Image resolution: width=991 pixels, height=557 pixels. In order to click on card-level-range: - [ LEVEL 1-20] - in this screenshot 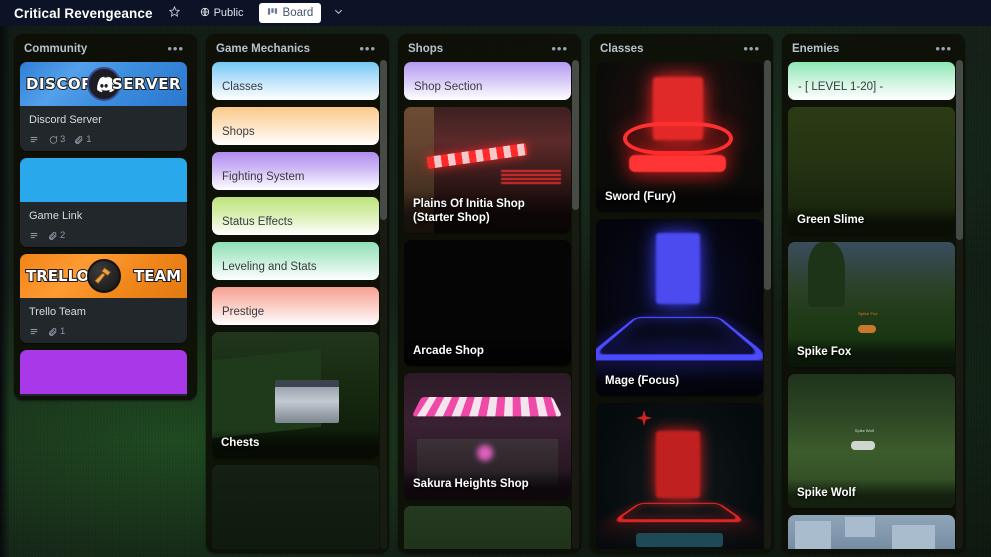, I will do `click(871, 81)`.